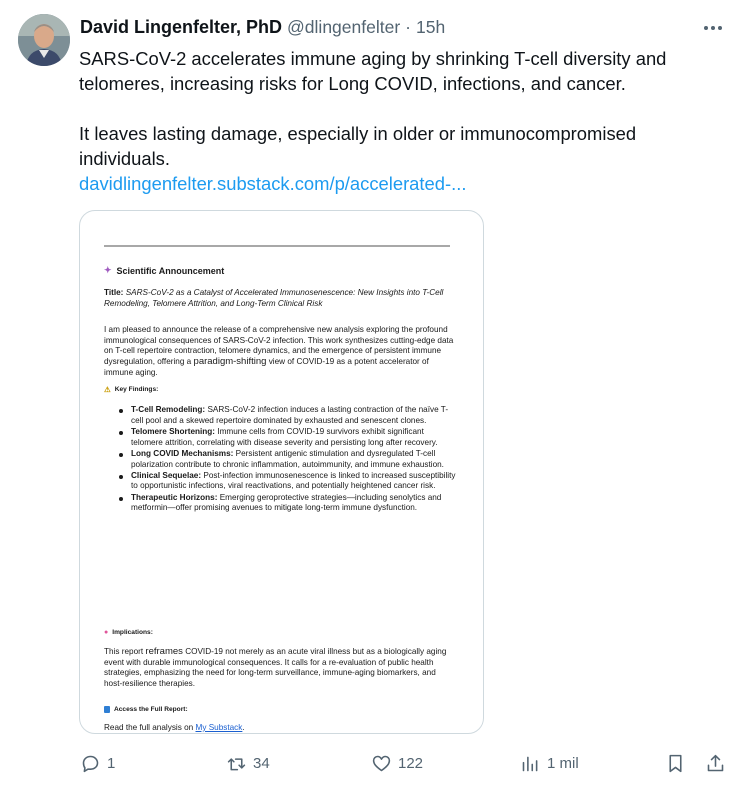  Describe the element at coordinates (370, 763) in the screenshot. I see `action-bar: 1 34 122 1 mil` at that location.